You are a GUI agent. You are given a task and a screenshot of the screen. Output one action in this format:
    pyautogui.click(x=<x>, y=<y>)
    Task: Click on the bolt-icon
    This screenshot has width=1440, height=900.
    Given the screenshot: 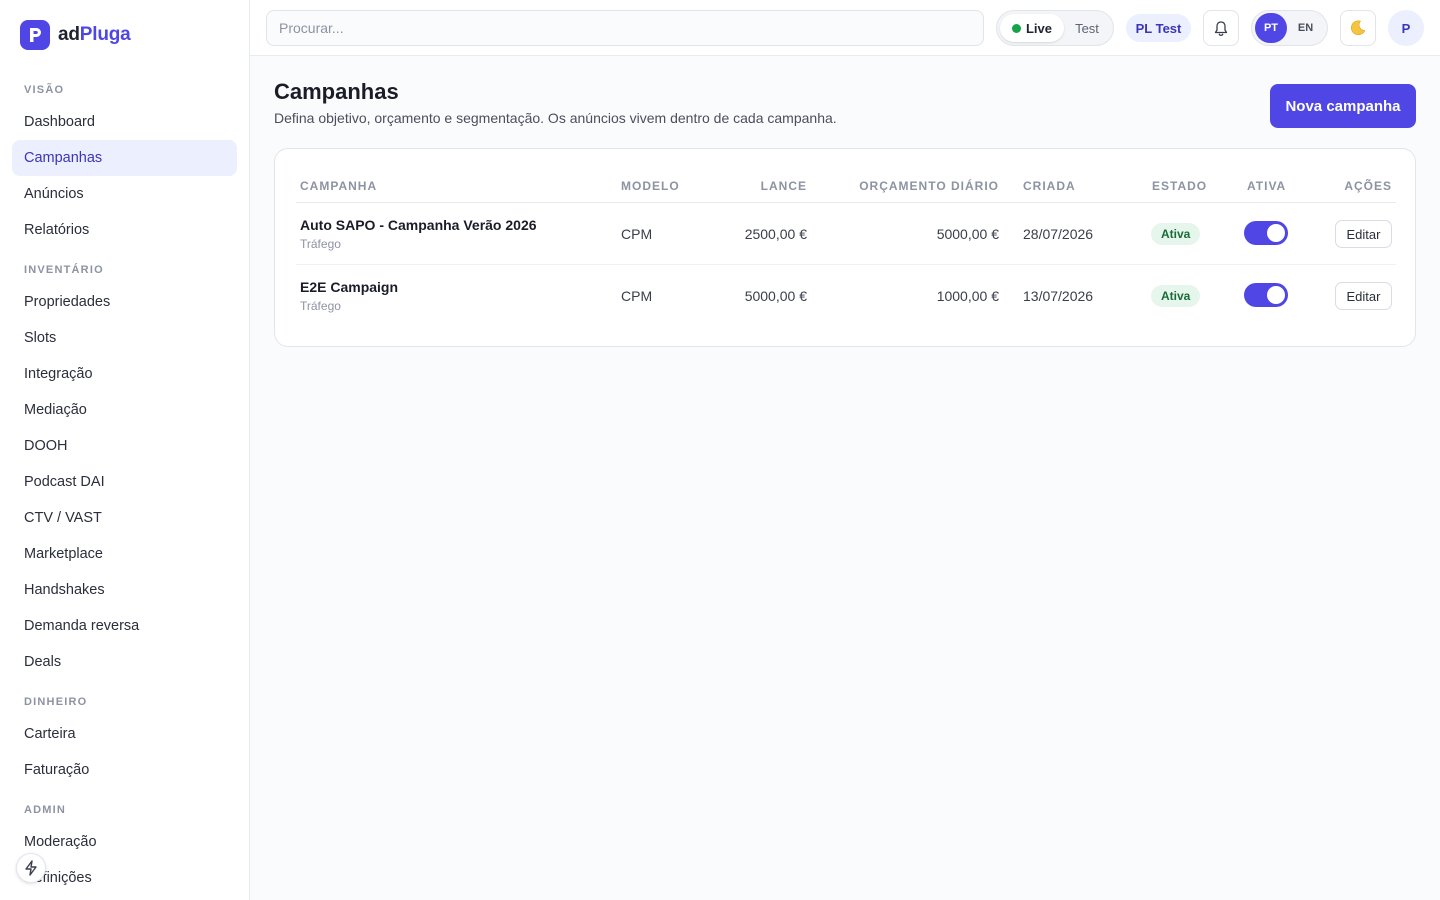 What is the action you would take?
    pyautogui.click(x=31, y=868)
    